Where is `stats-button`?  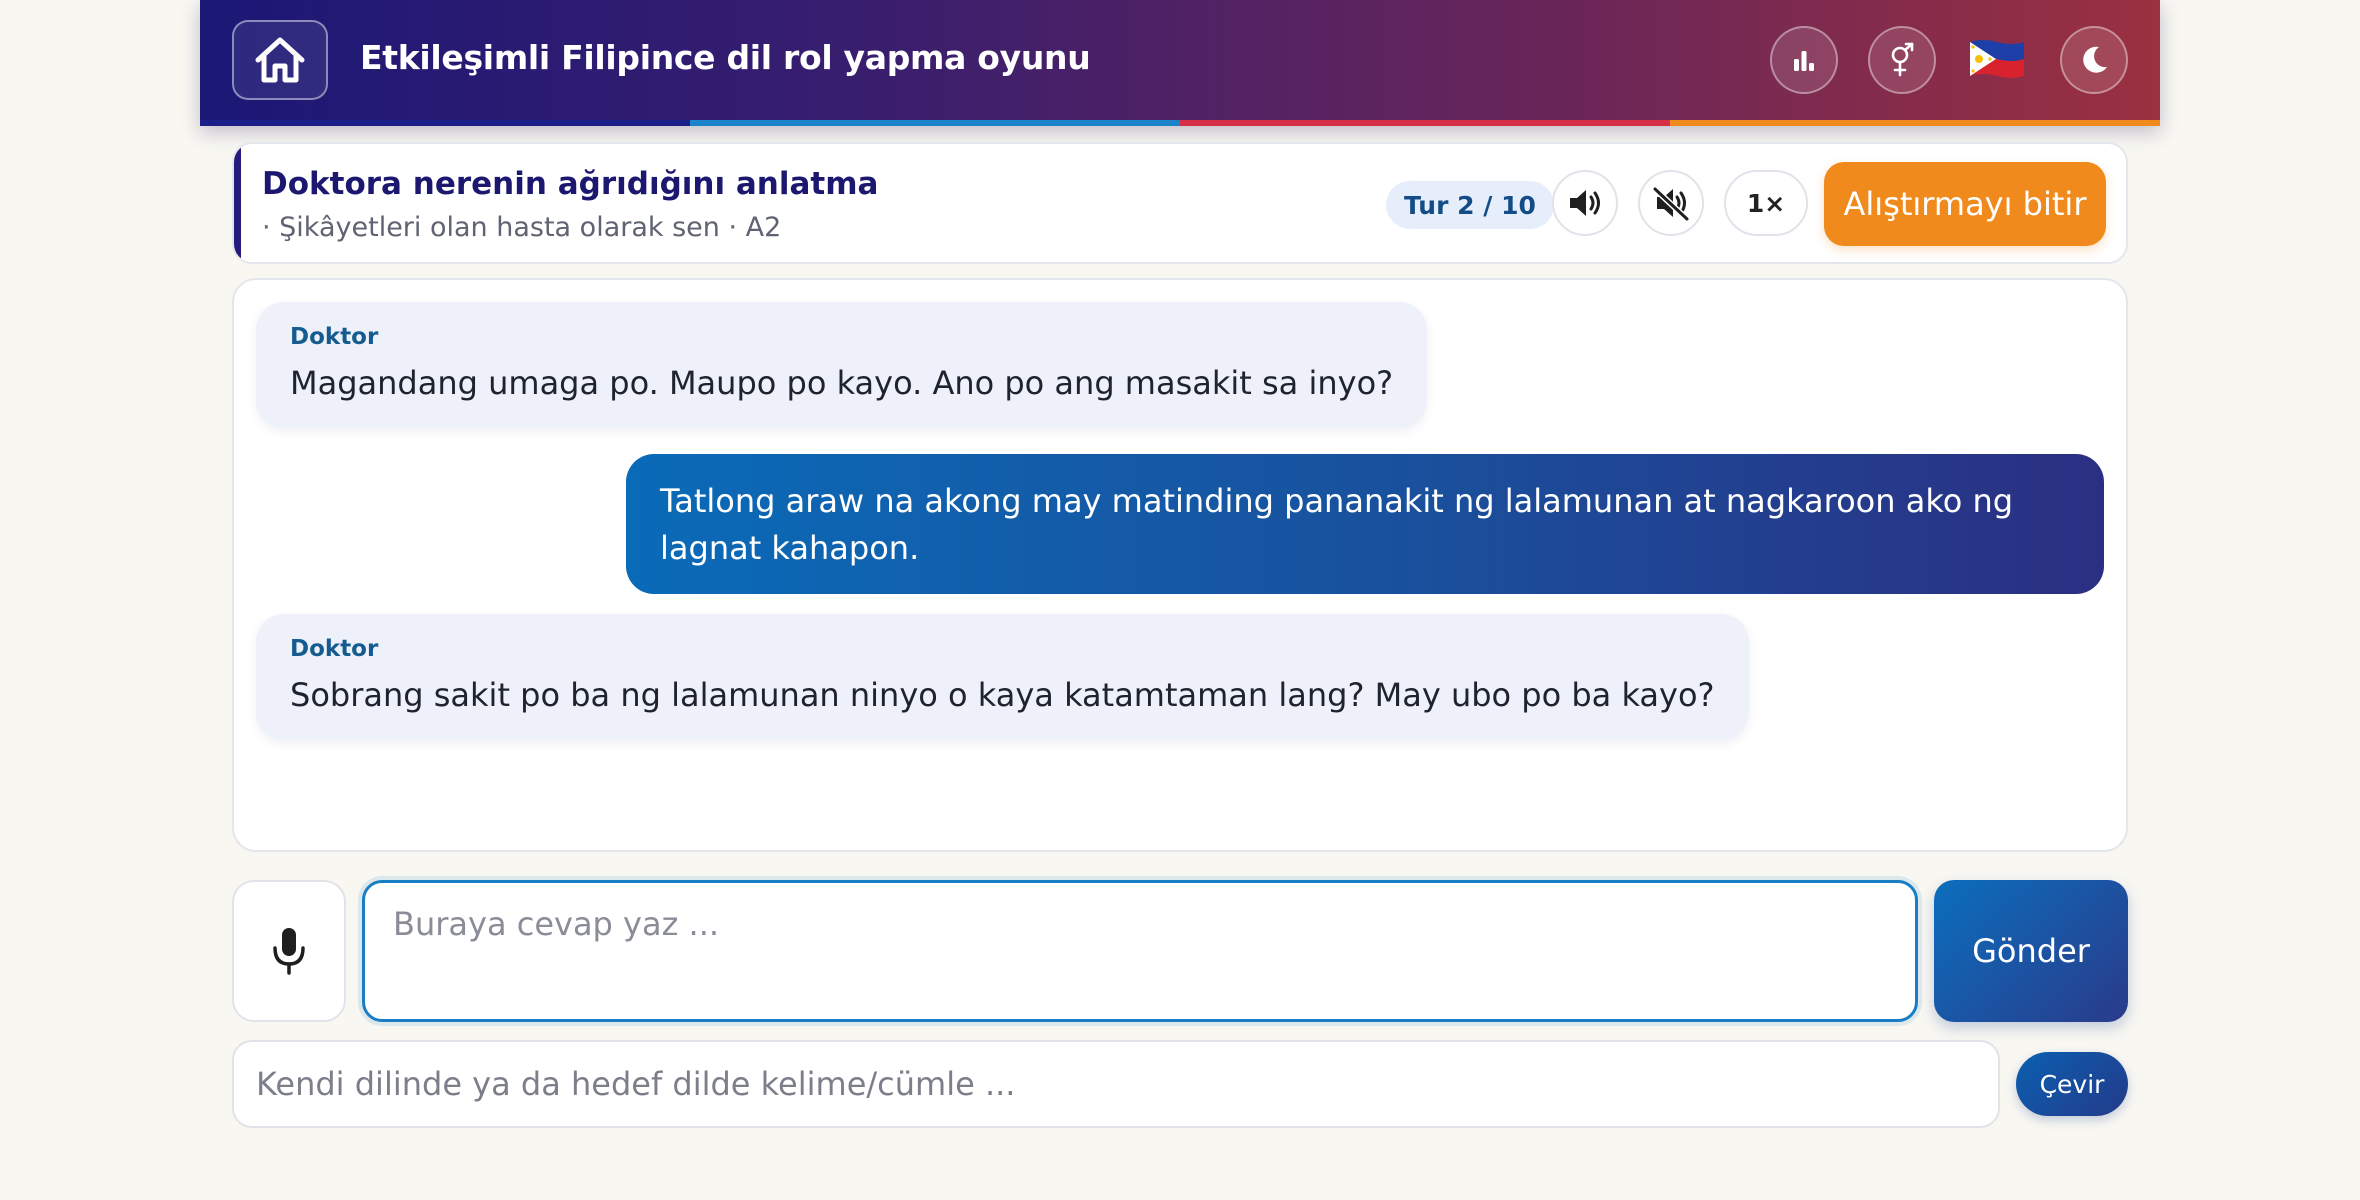 stats-button is located at coordinates (1804, 60).